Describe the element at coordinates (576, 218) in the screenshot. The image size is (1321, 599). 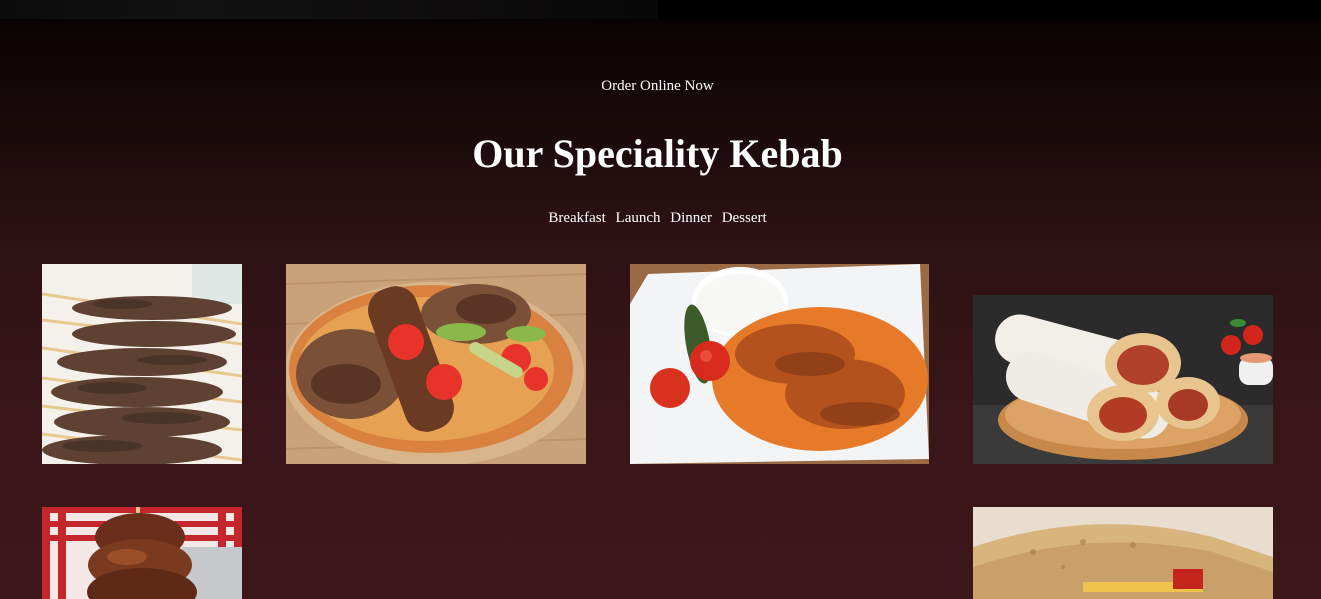
I see `filter-breakfast: Breakfast` at that location.